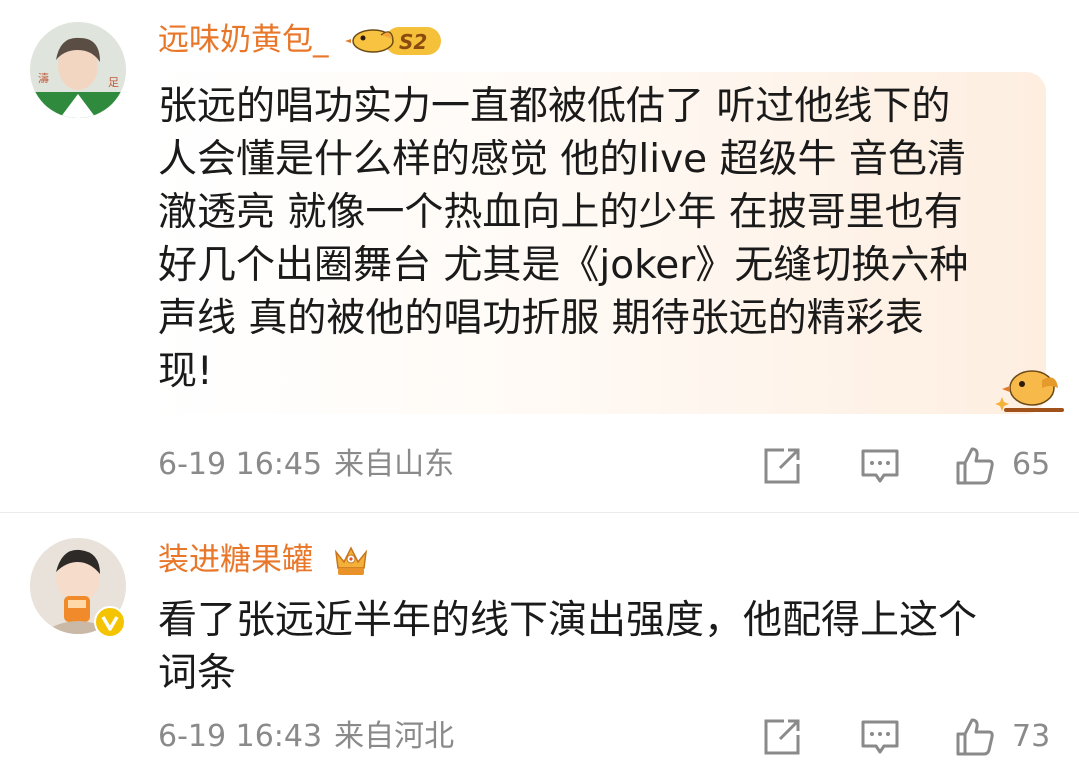 The width and height of the screenshot is (1079, 778). What do you see at coordinates (394, 41) in the screenshot?
I see `bird-level-badge-icon: S2` at bounding box center [394, 41].